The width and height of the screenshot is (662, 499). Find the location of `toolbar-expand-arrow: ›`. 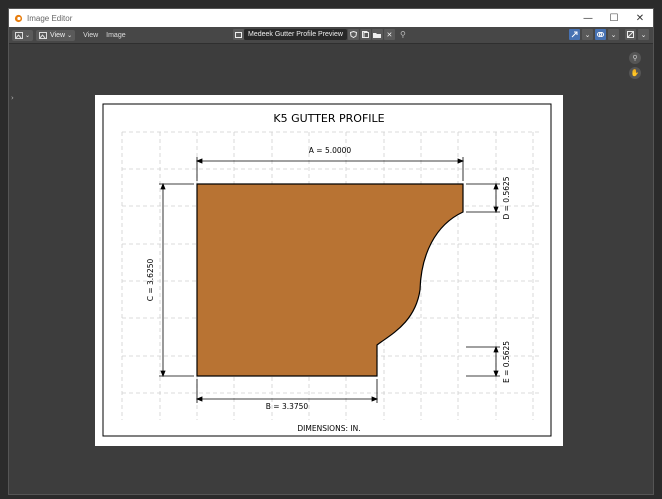

toolbar-expand-arrow: › is located at coordinates (12, 98).